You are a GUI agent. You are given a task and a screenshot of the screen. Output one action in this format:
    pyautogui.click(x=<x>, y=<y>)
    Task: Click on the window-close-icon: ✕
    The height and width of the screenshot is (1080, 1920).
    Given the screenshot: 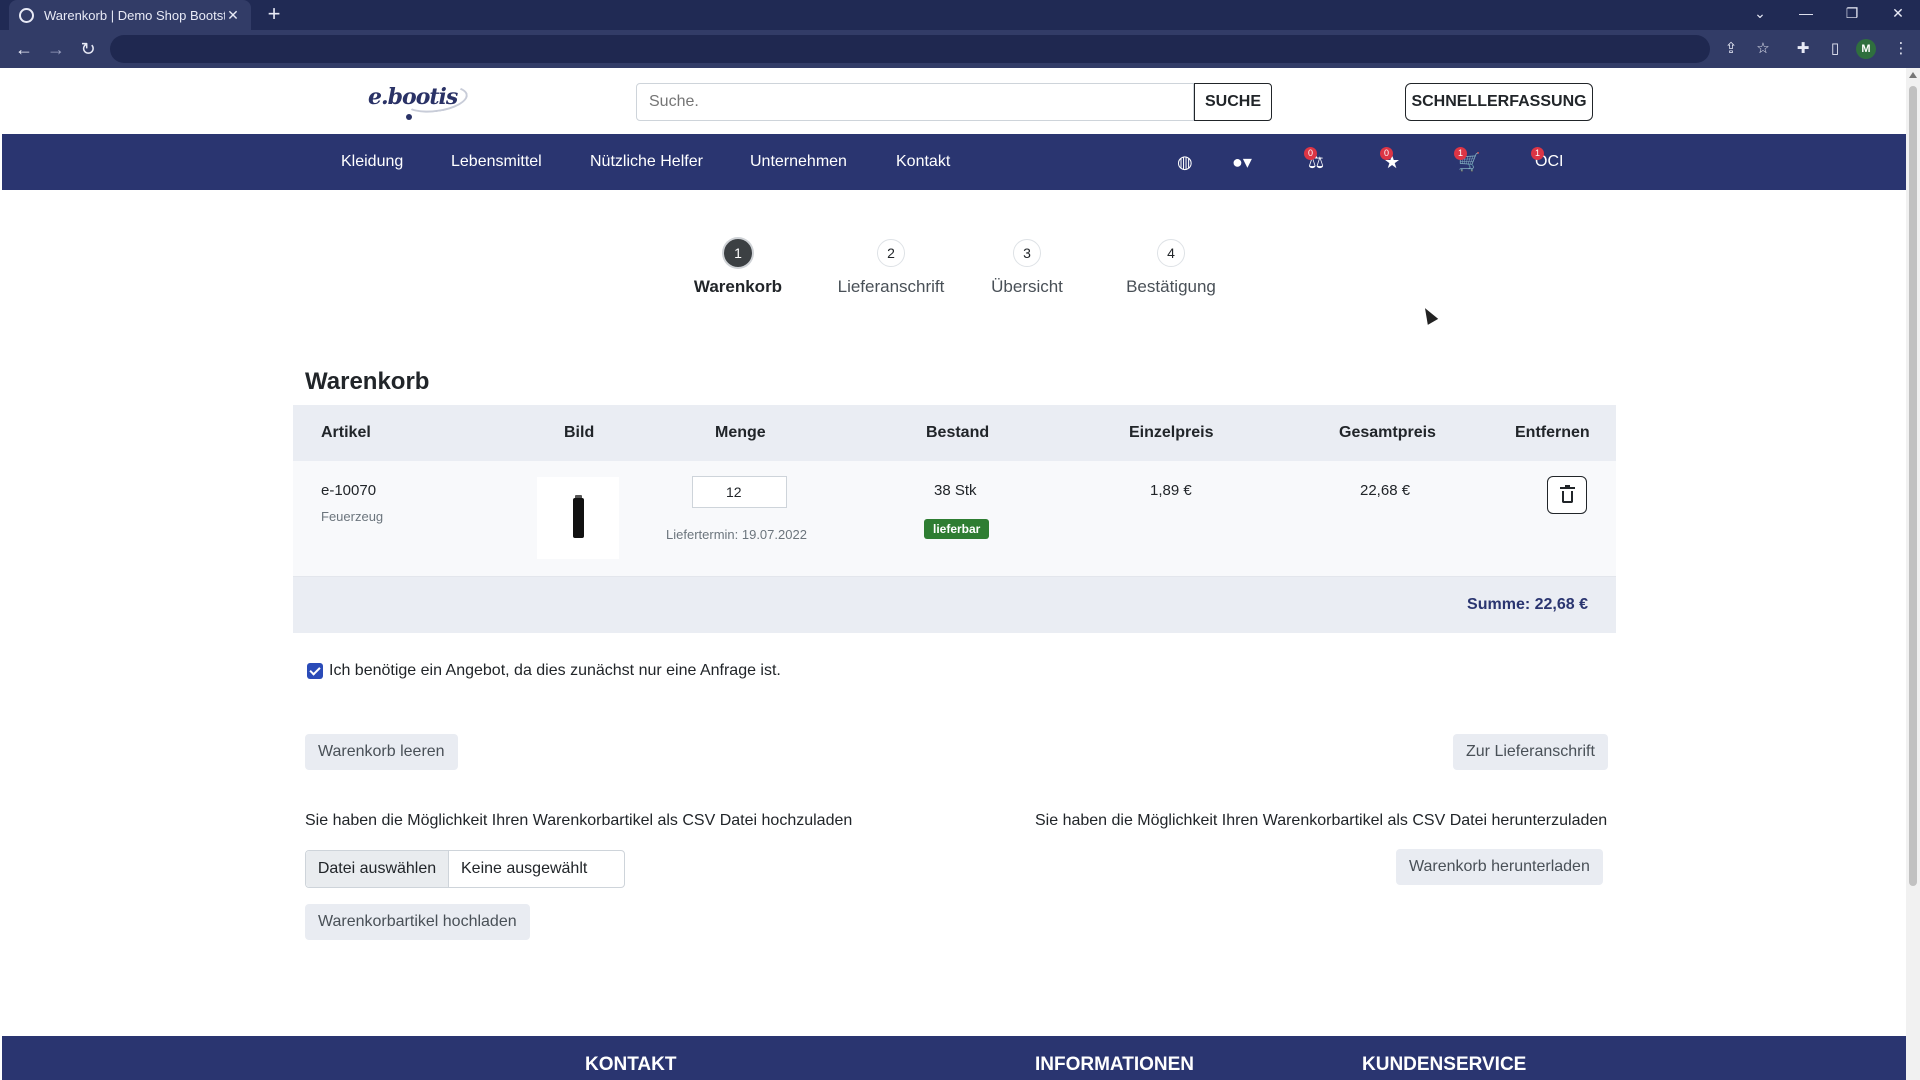 What is the action you would take?
    pyautogui.click(x=1898, y=15)
    